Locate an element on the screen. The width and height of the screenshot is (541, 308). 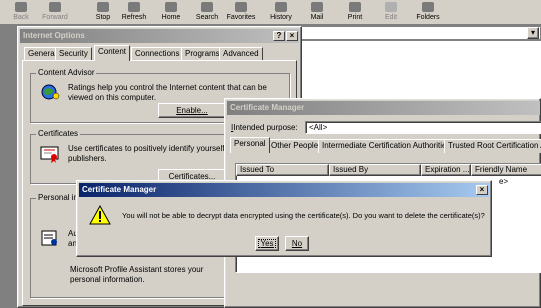
toolbar-button-print: Print is located at coordinates (355, 12).